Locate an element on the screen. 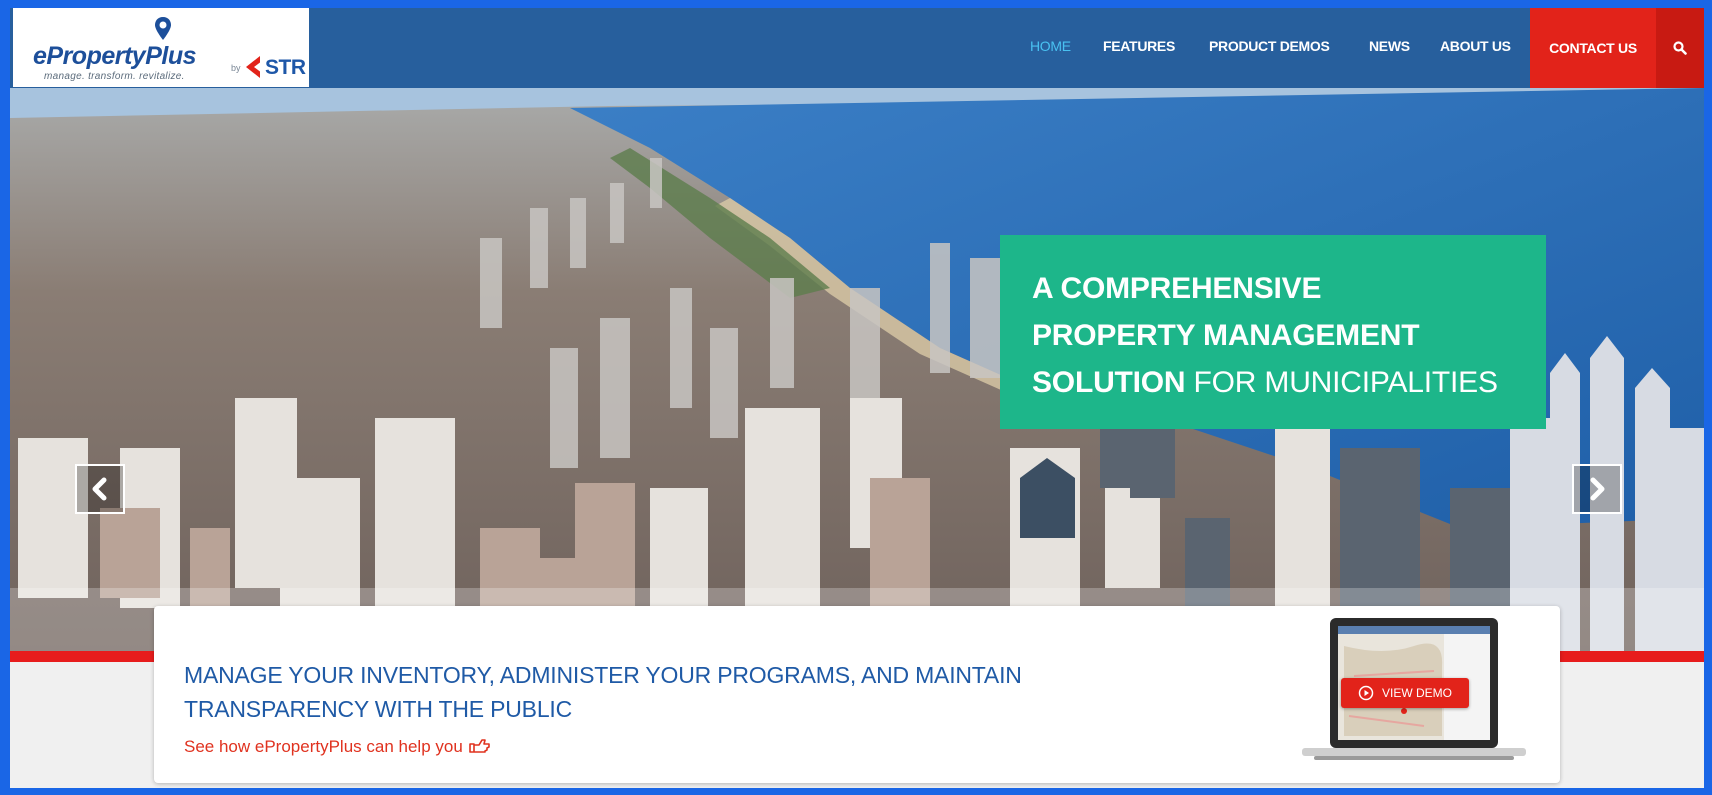  chevron-right-icon is located at coordinates (1597, 489).